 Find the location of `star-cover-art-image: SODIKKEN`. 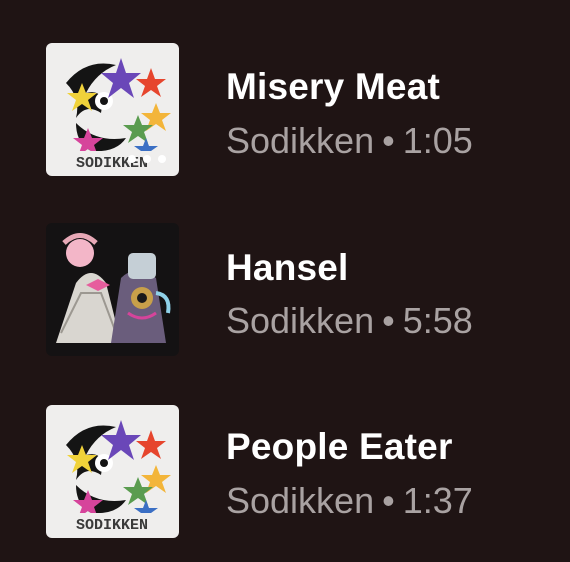

star-cover-art-image: SODIKKEN is located at coordinates (112, 471).